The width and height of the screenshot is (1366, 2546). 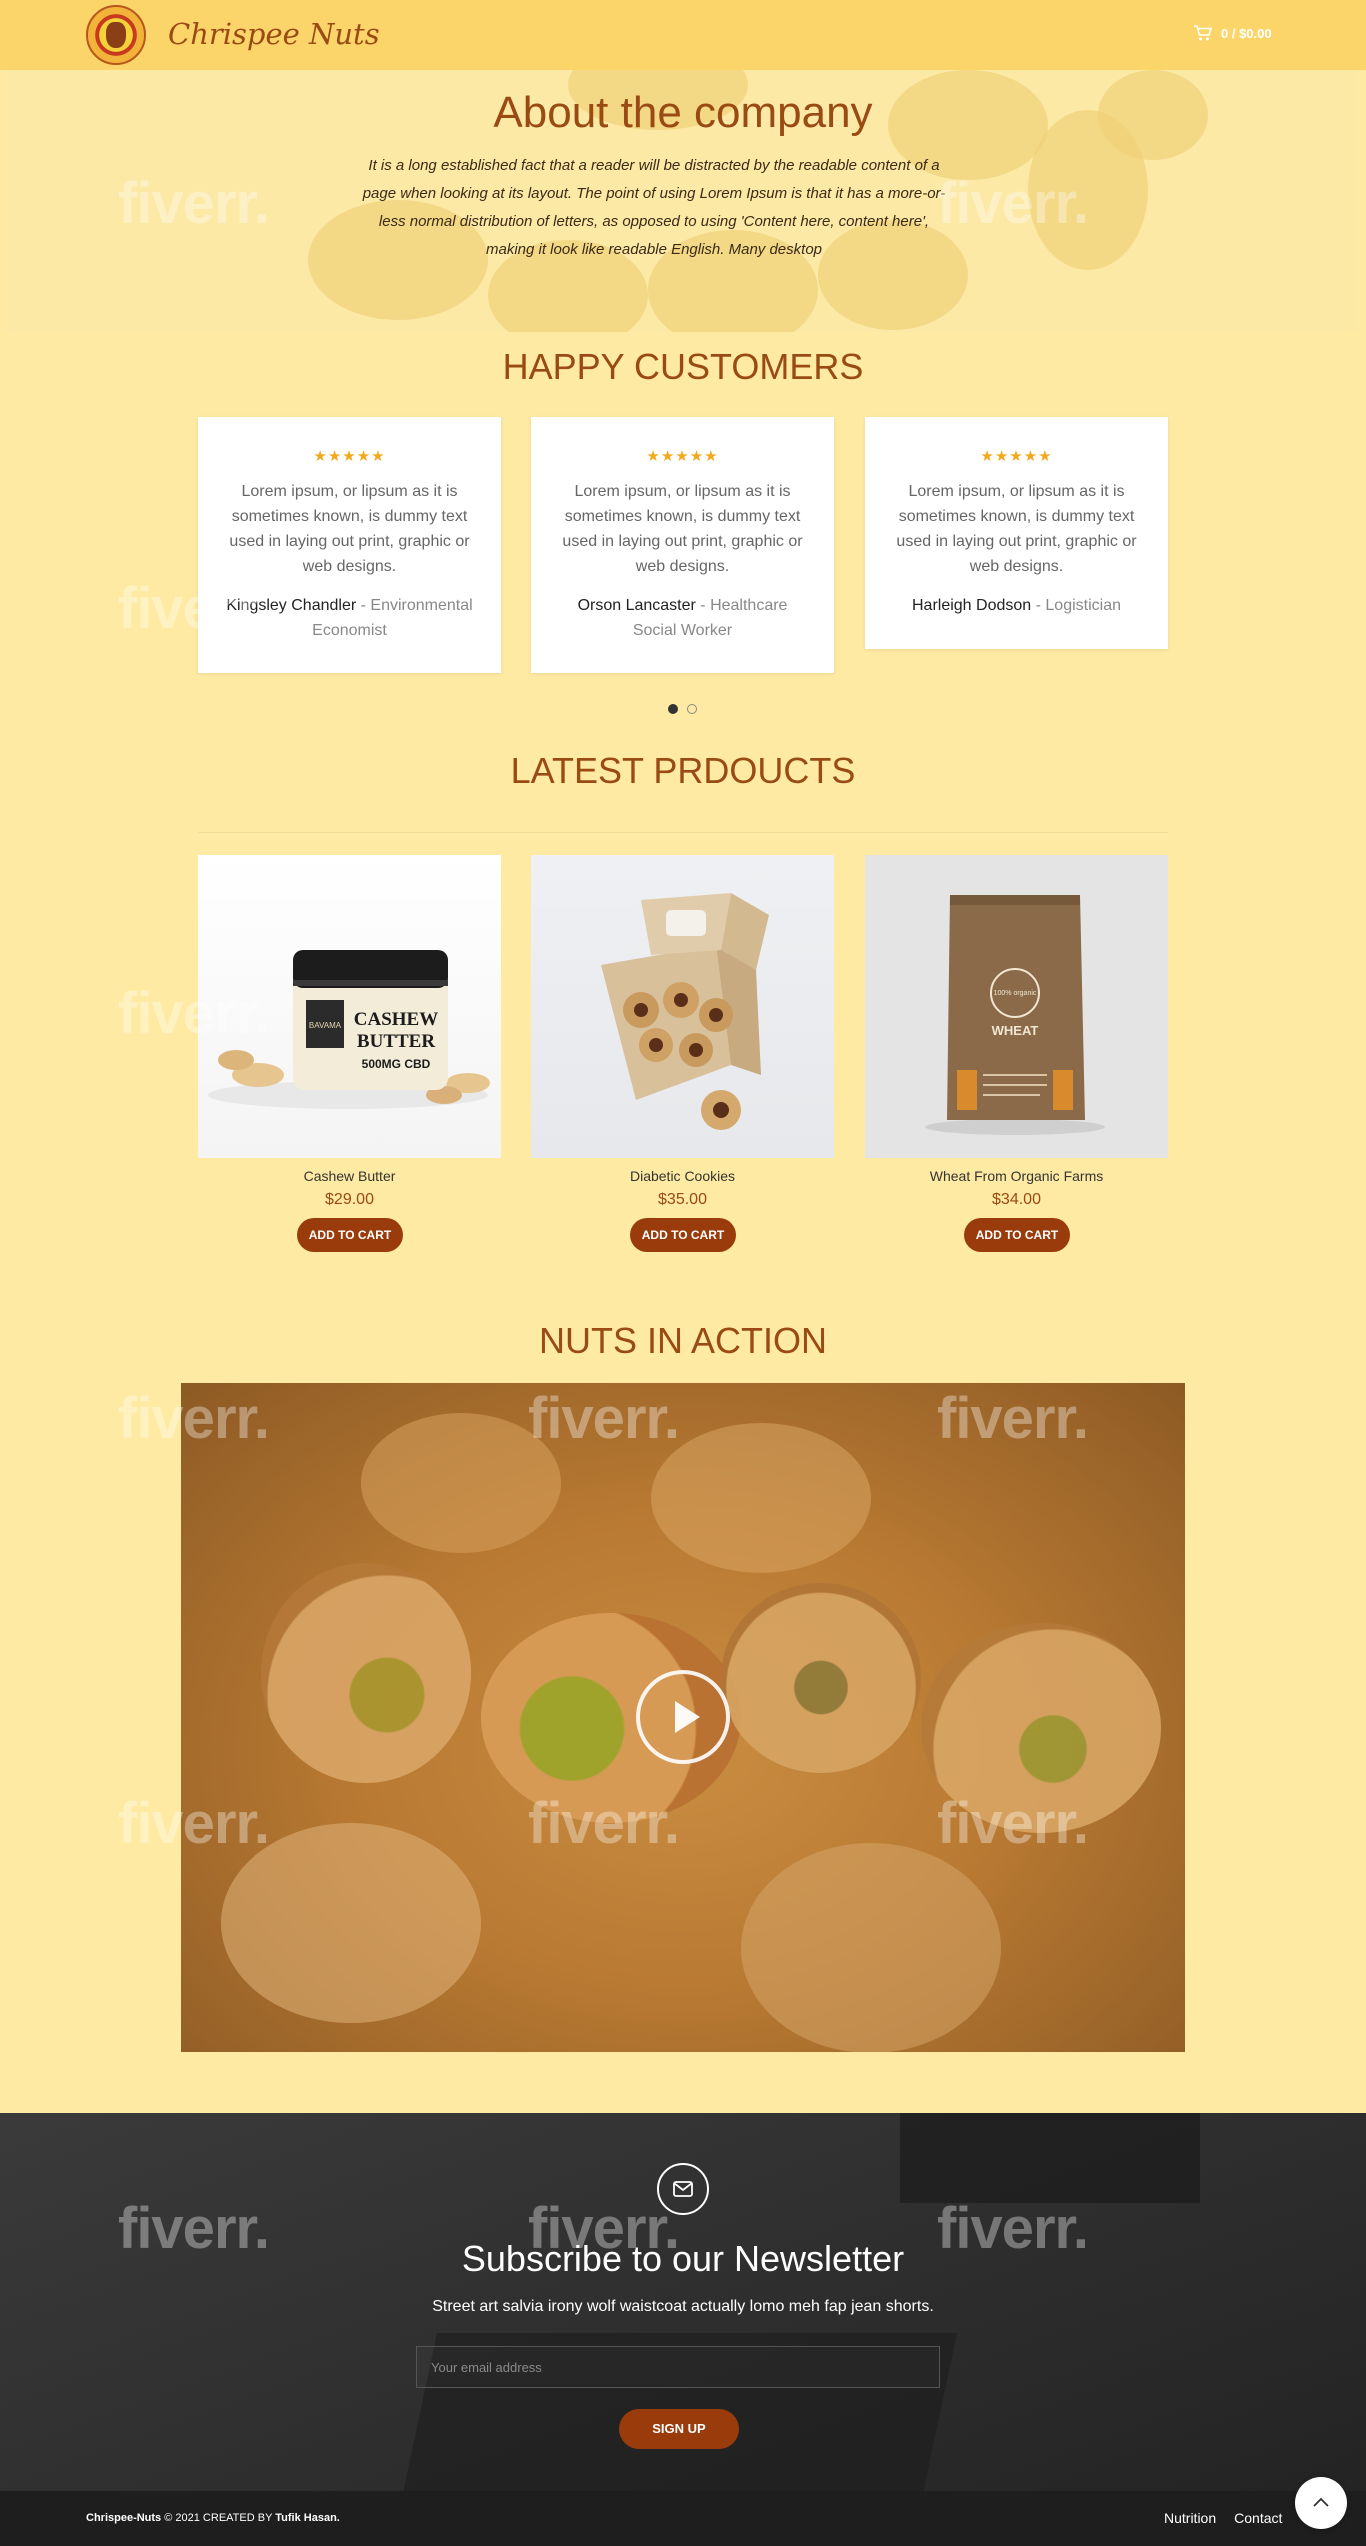 I want to click on product-name: Diabetic Cookies, so click(x=682, y=1176).